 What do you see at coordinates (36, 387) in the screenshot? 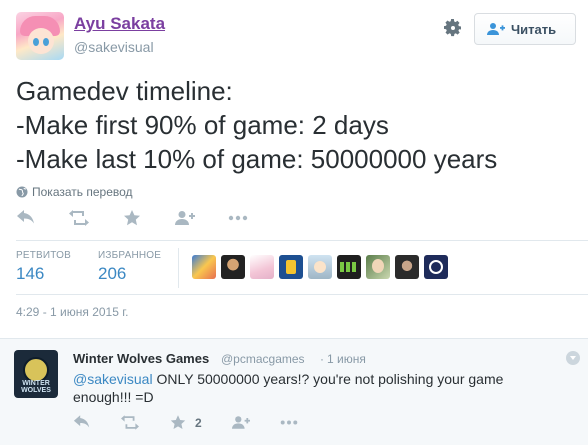
I see `reply-avatar-text: WINTER WOLVES` at bounding box center [36, 387].